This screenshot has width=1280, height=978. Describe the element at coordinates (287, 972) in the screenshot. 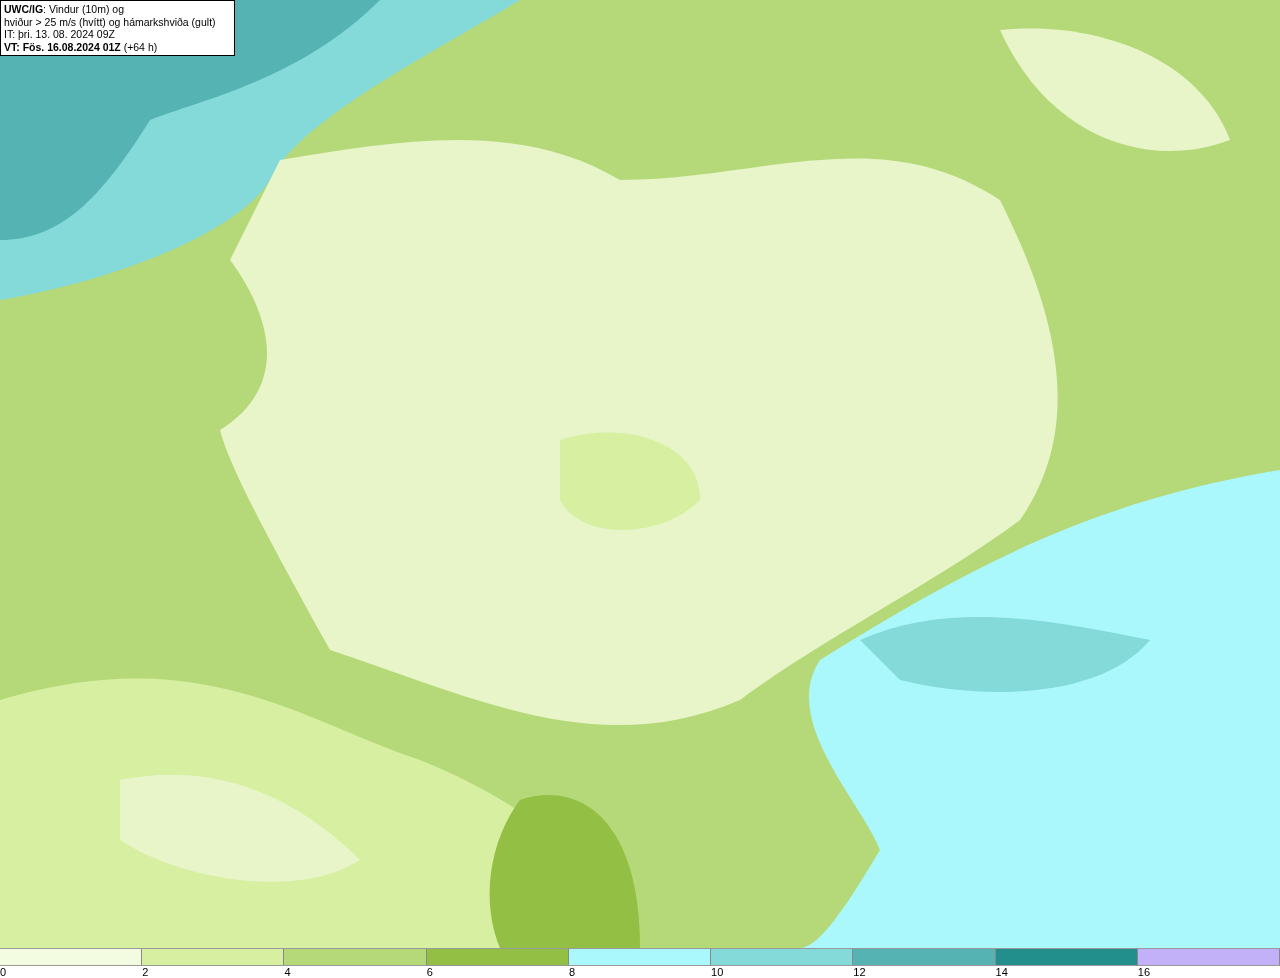

I see `scale-label: 4` at that location.